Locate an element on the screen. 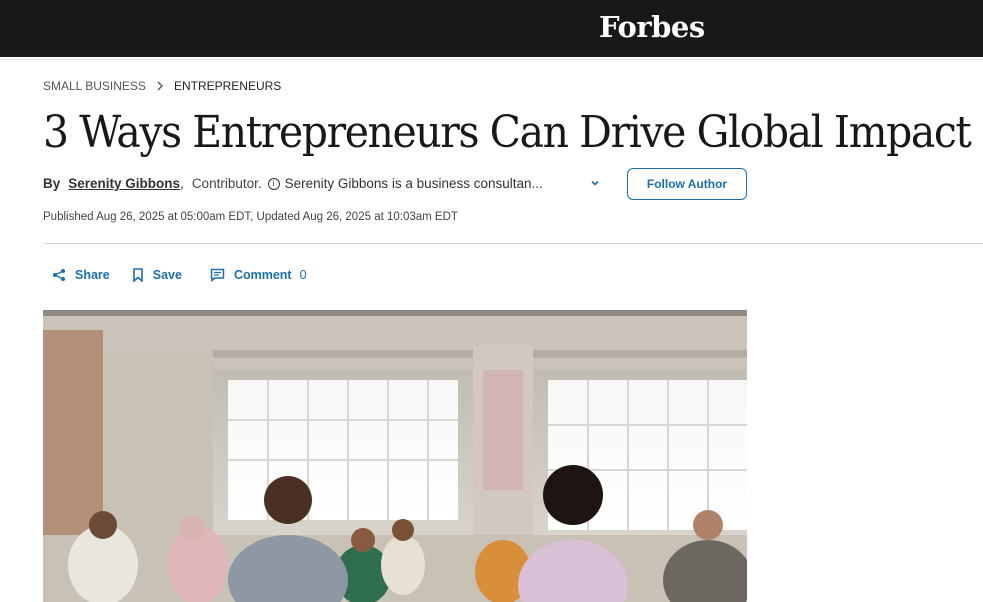 This screenshot has width=983, height=602. share-button: Share is located at coordinates (81, 275).